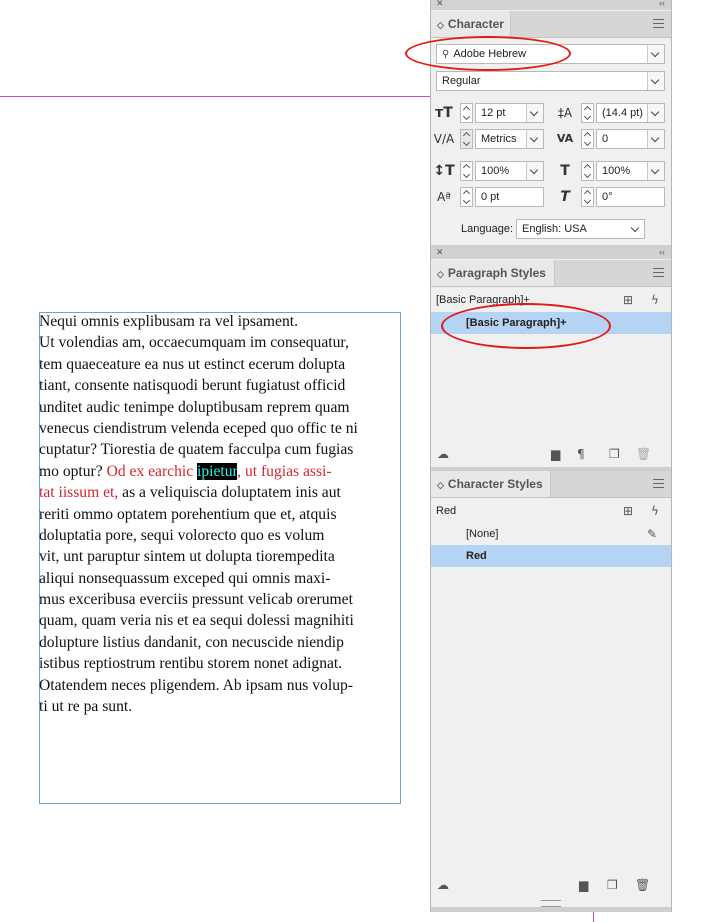  I want to click on skew-stepper, so click(587, 197).